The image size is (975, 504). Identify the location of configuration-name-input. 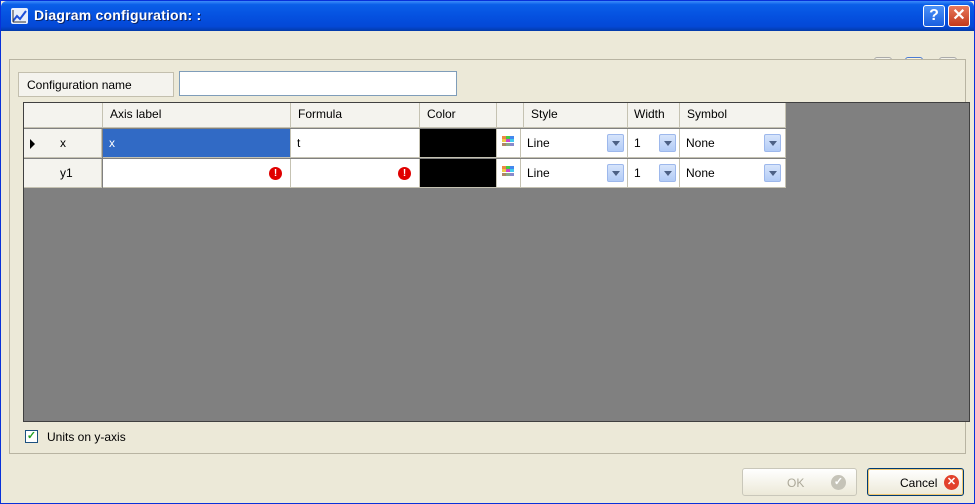
(318, 83).